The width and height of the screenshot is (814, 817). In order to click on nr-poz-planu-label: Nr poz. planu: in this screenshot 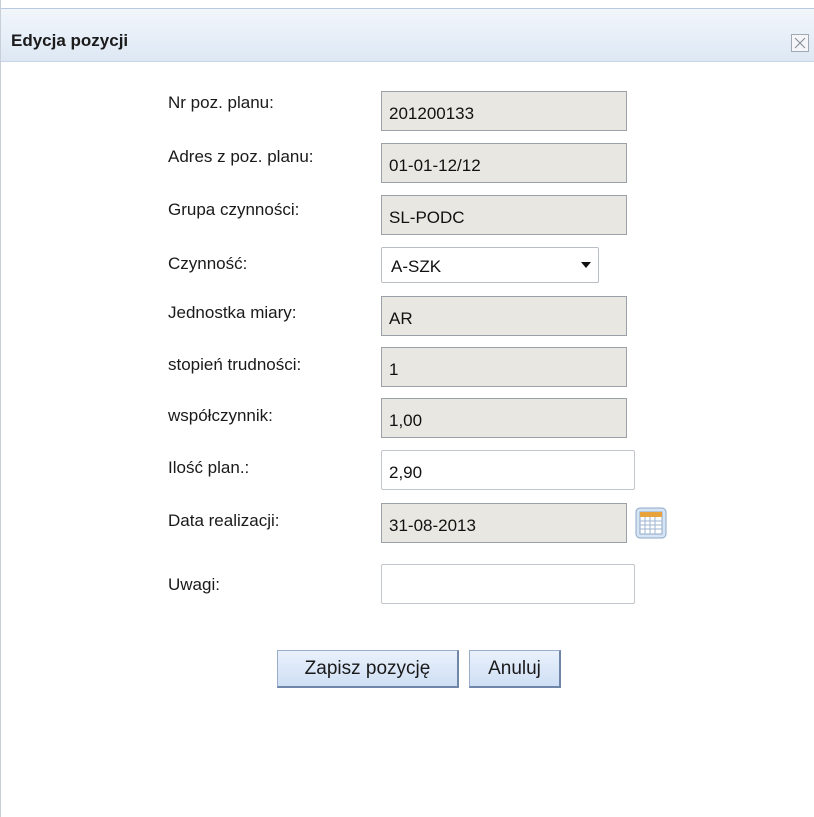, I will do `click(221, 102)`.